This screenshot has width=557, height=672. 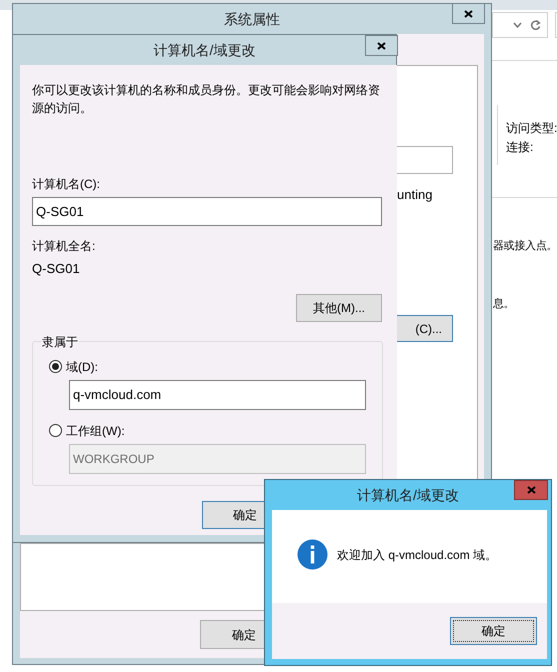 I want to click on dialog-title: 计算机名/域更改, so click(x=204, y=50).